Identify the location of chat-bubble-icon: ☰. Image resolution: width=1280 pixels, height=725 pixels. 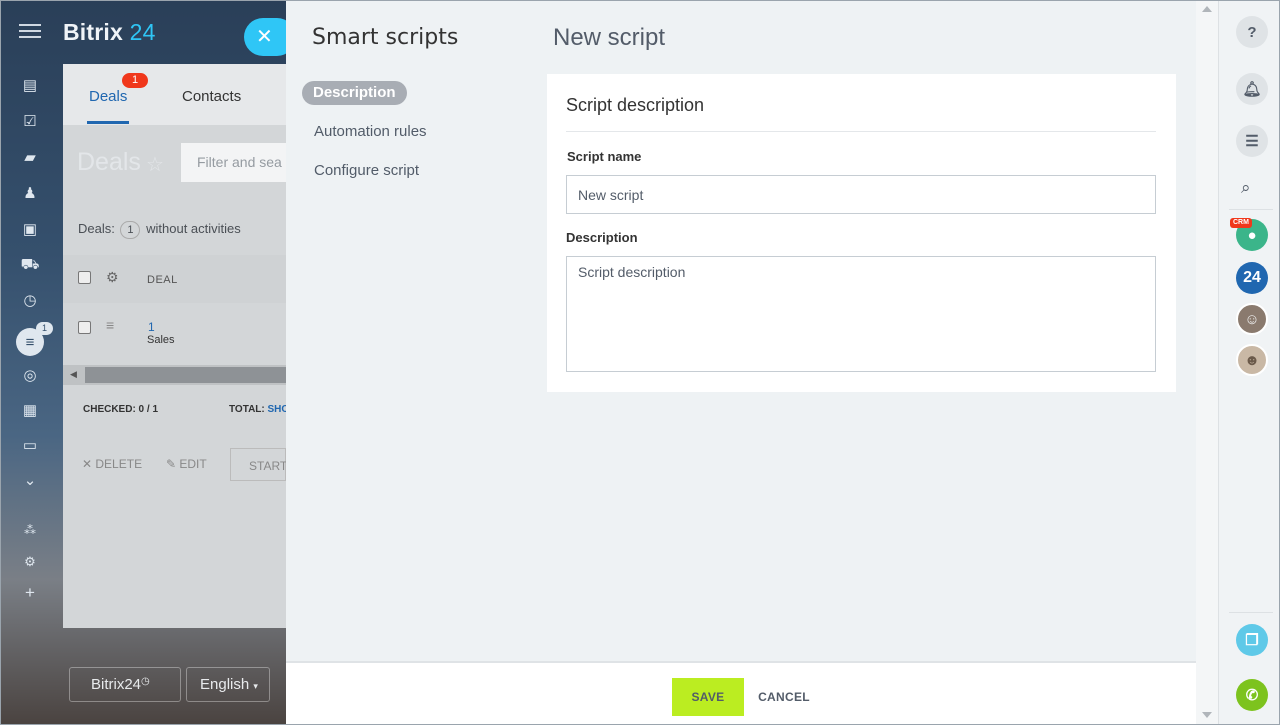
(1252, 141).